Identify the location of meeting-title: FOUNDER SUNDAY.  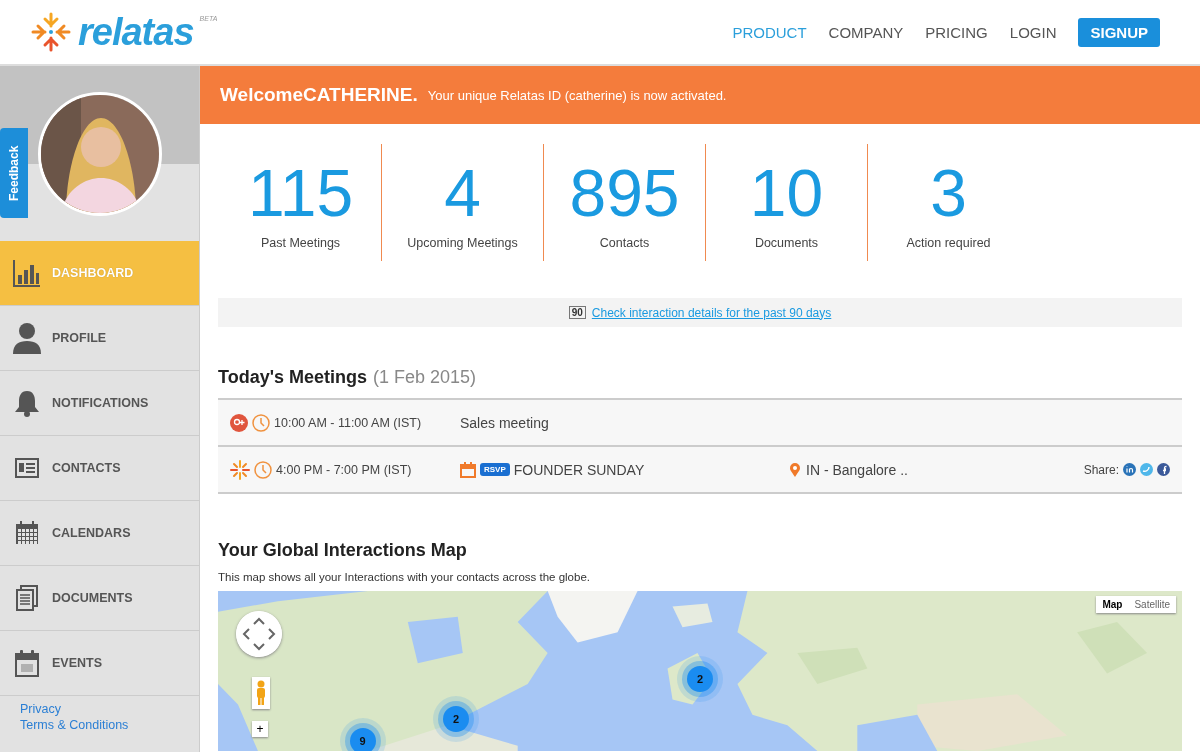
(579, 469).